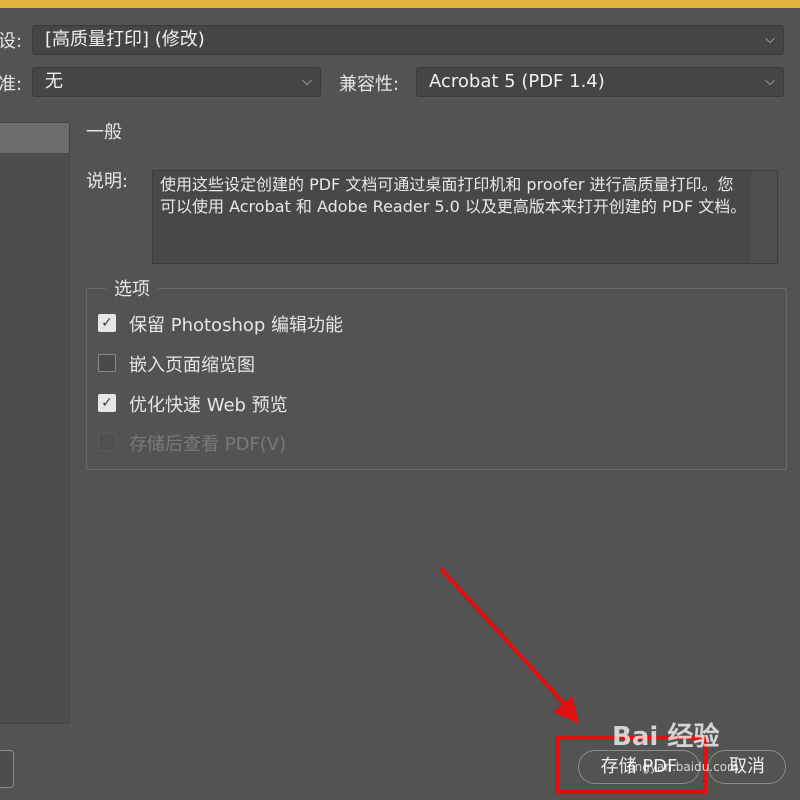  Describe the element at coordinates (747, 767) in the screenshot. I see `cancel-button: 取消` at that location.